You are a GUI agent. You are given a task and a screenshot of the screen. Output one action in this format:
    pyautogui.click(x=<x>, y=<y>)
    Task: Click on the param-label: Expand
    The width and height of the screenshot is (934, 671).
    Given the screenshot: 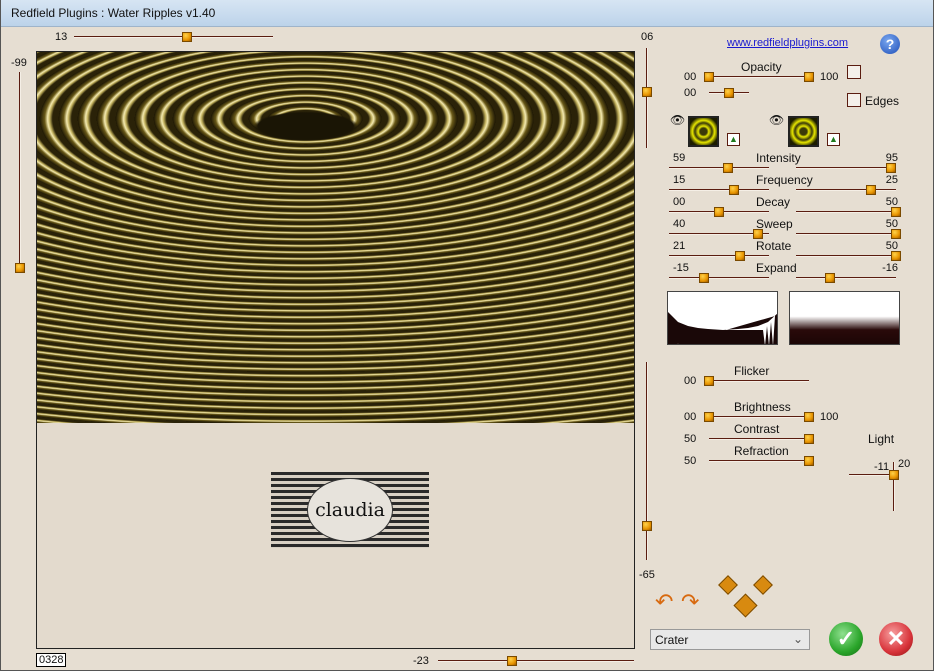 What is the action you would take?
    pyautogui.click(x=776, y=268)
    